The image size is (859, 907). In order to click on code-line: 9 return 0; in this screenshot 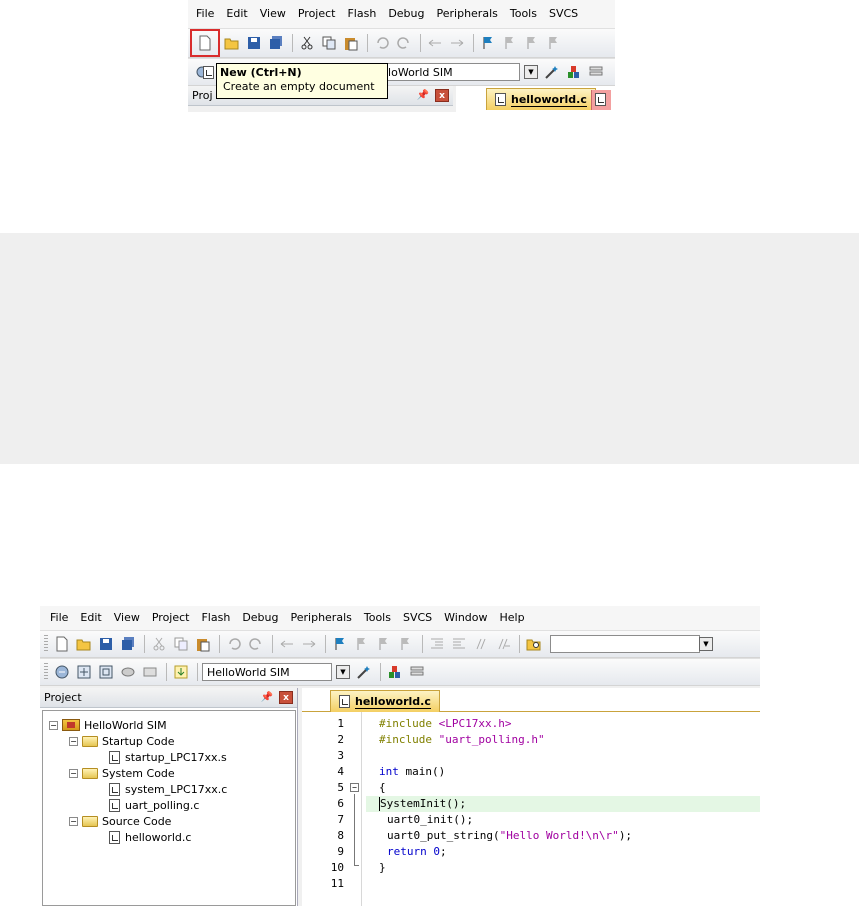, I will do `click(392, 851)`.